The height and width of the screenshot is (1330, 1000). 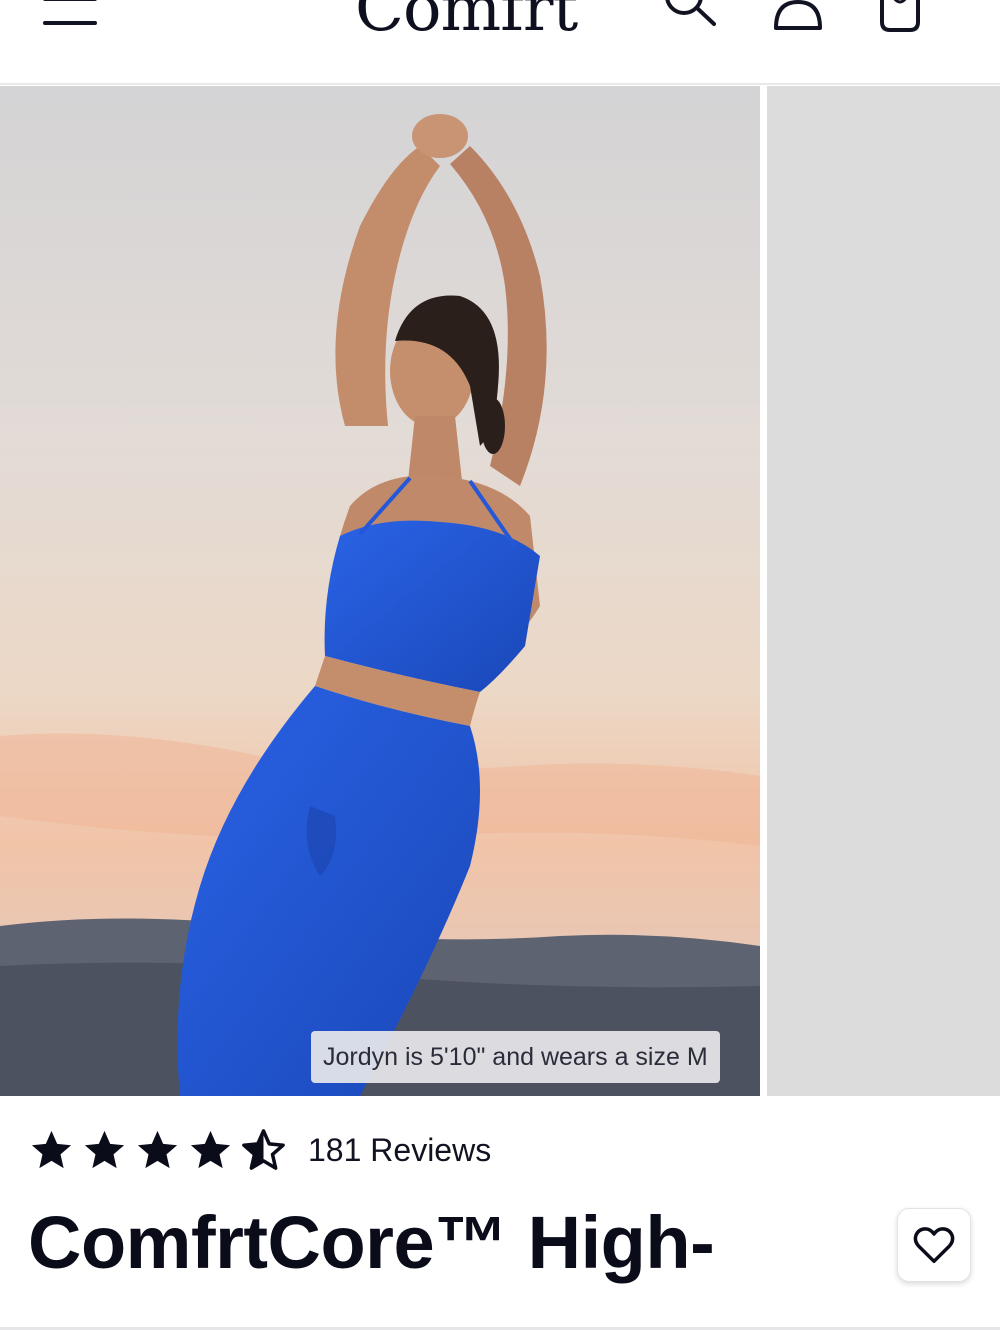 I want to click on user-icon, so click(x=798, y=20).